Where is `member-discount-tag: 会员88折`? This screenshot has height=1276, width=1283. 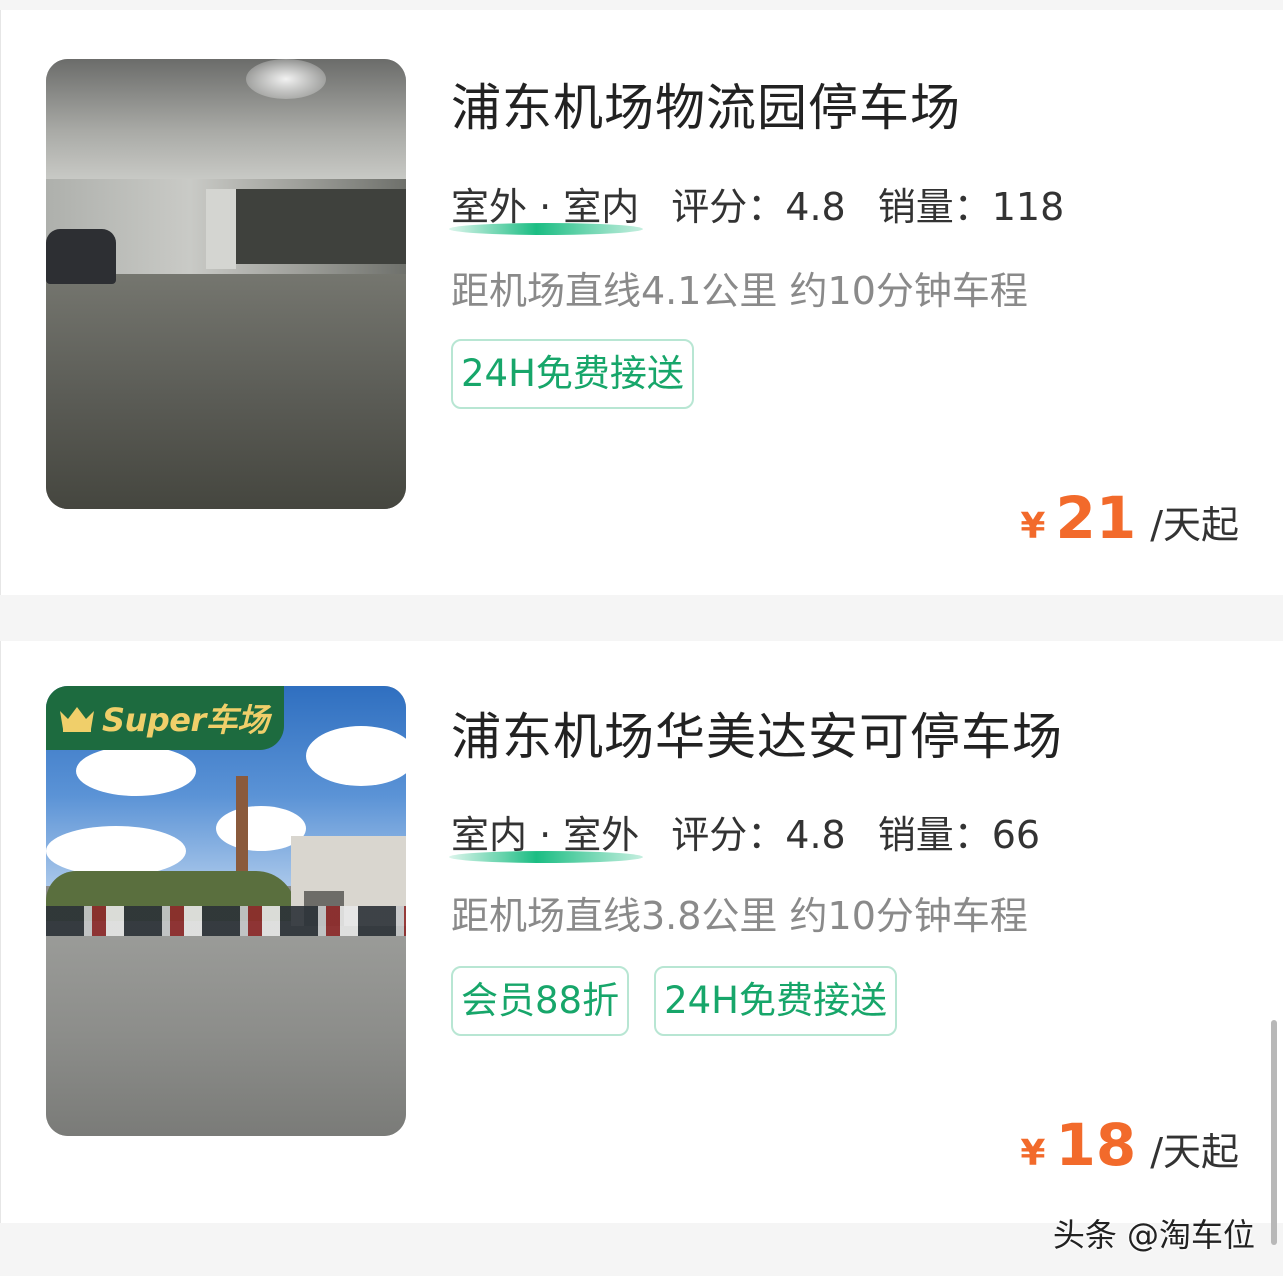 member-discount-tag: 会员88折 is located at coordinates (540, 1001).